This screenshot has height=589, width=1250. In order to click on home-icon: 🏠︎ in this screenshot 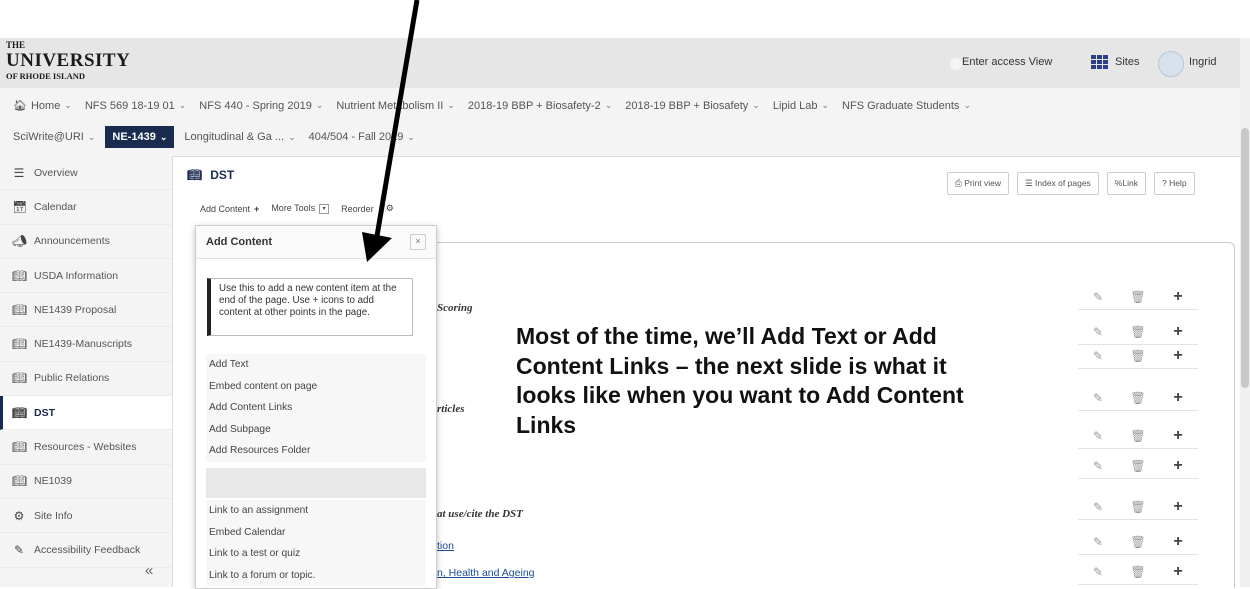, I will do `click(20, 106)`.